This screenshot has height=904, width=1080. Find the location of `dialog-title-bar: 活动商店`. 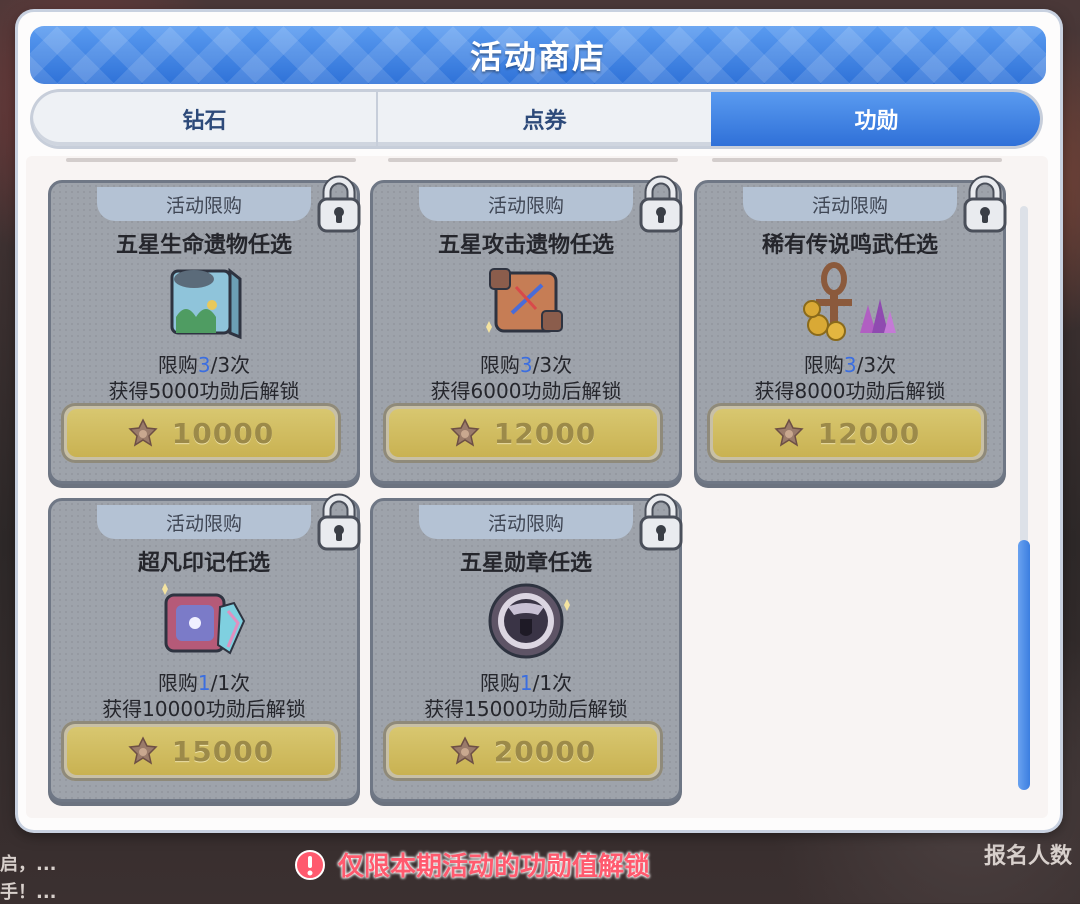

dialog-title-bar: 活动商店 is located at coordinates (538, 55).